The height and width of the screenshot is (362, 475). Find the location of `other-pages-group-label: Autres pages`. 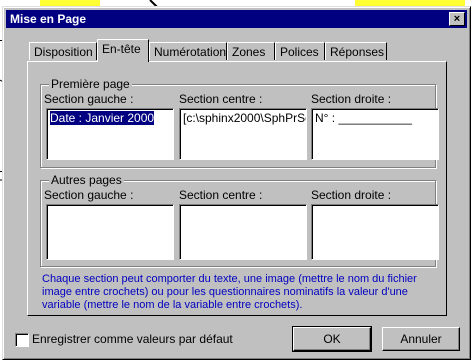

other-pages-group-label: Autres pages is located at coordinates (86, 180).